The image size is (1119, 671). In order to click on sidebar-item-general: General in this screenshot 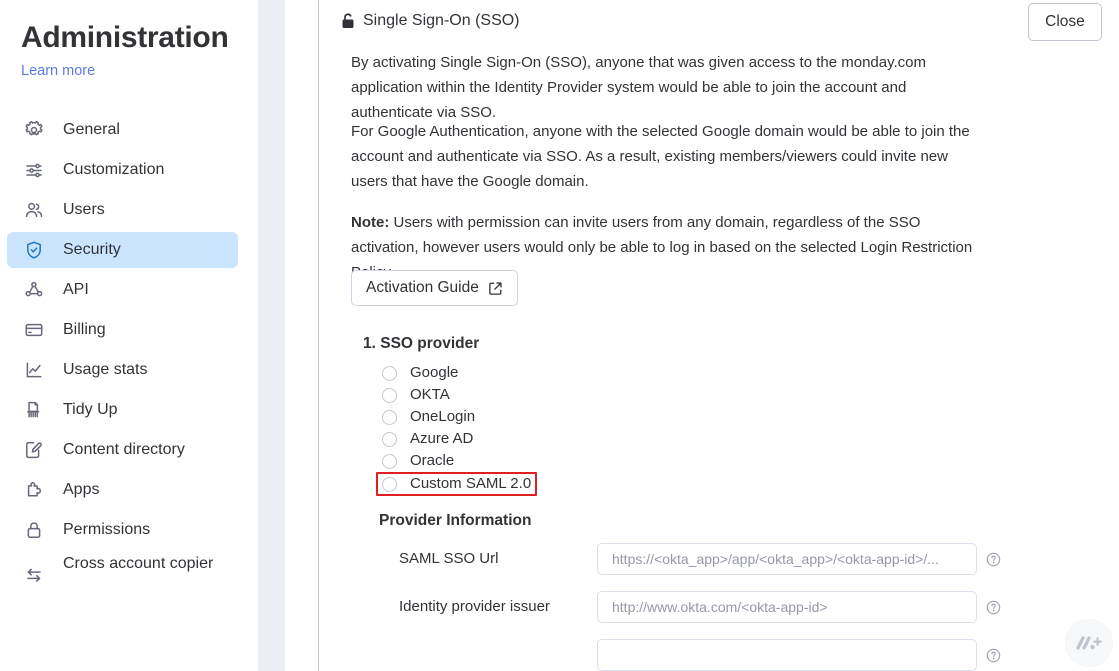, I will do `click(122, 130)`.